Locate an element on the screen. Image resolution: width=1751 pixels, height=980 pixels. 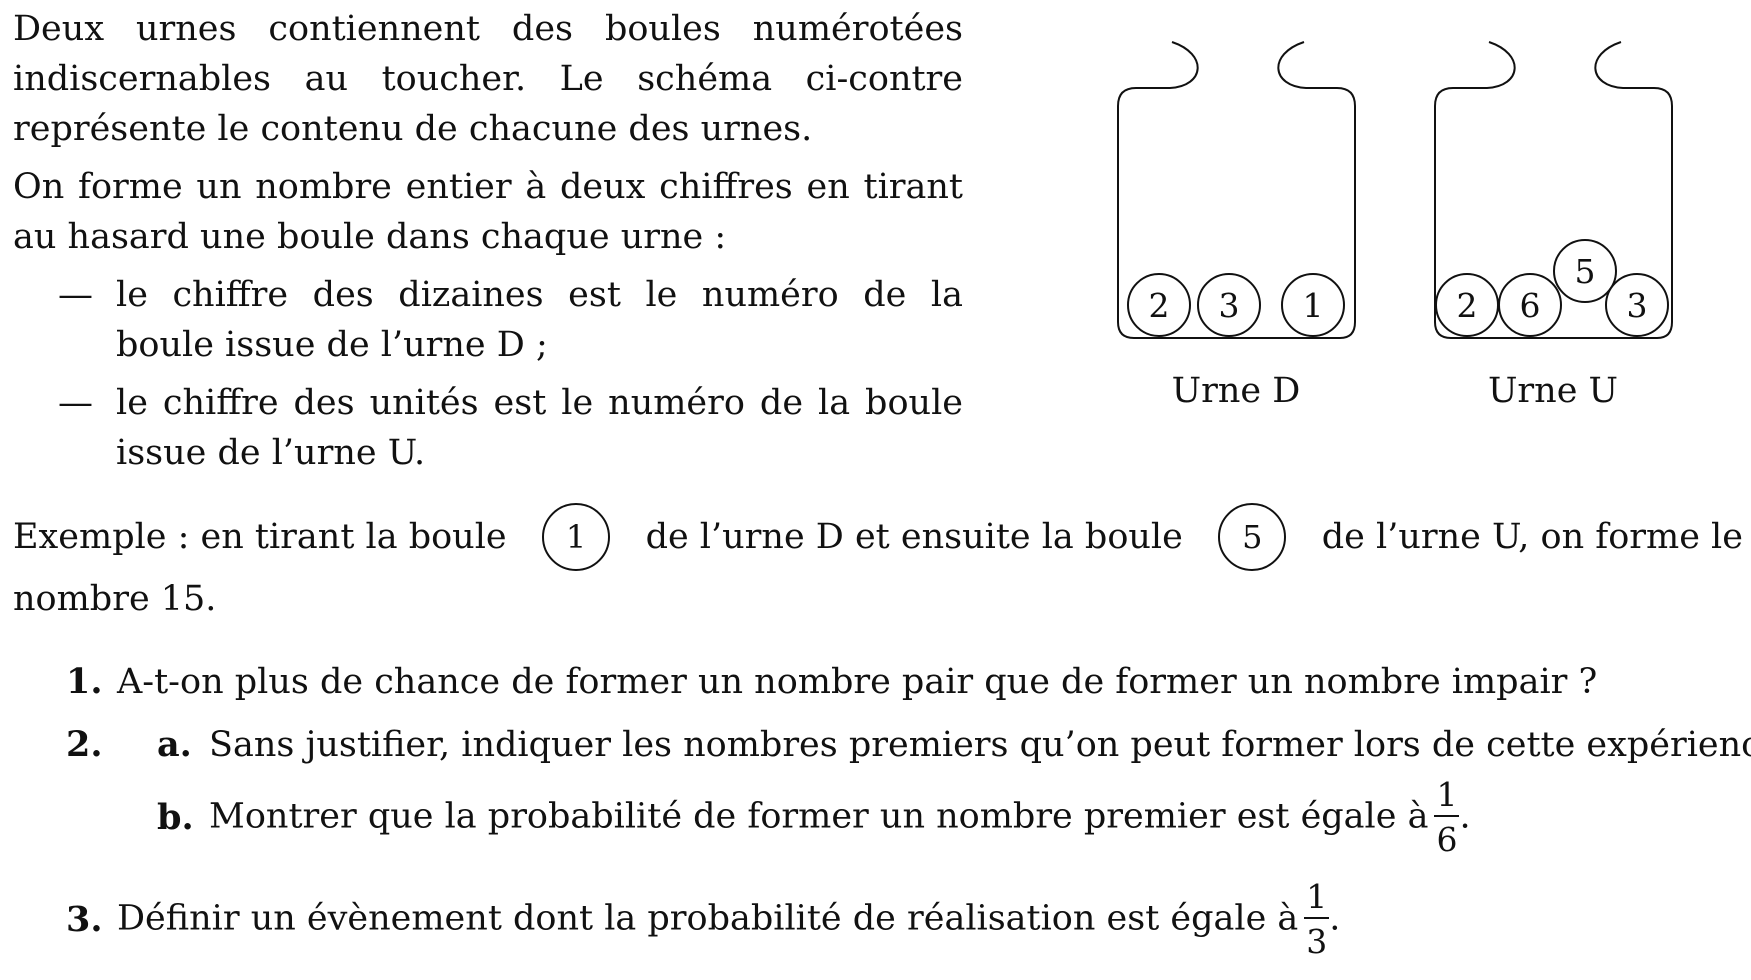
question-2a-letter: a. is located at coordinates (174, 744).